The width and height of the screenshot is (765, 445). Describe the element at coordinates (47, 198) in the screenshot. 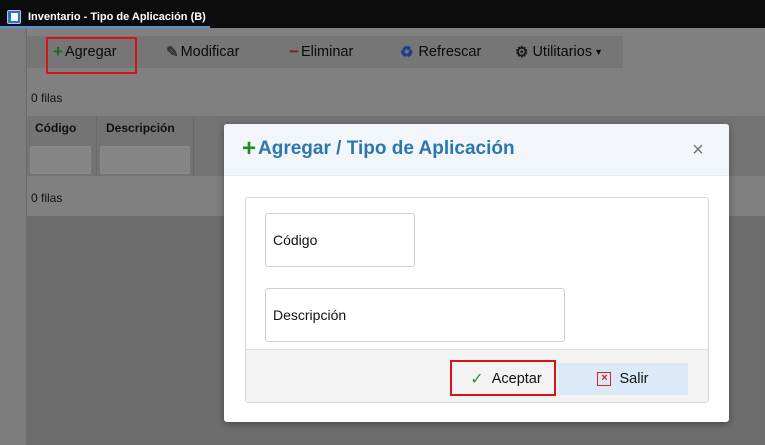

I see `row-count-bottom: 0 filas` at that location.